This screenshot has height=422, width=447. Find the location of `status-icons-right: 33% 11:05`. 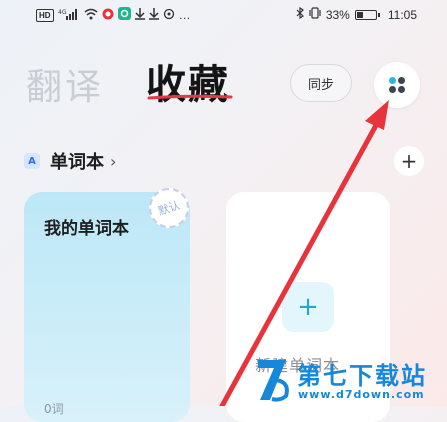

status-icons-right: 33% 11:05 is located at coordinates (356, 14).